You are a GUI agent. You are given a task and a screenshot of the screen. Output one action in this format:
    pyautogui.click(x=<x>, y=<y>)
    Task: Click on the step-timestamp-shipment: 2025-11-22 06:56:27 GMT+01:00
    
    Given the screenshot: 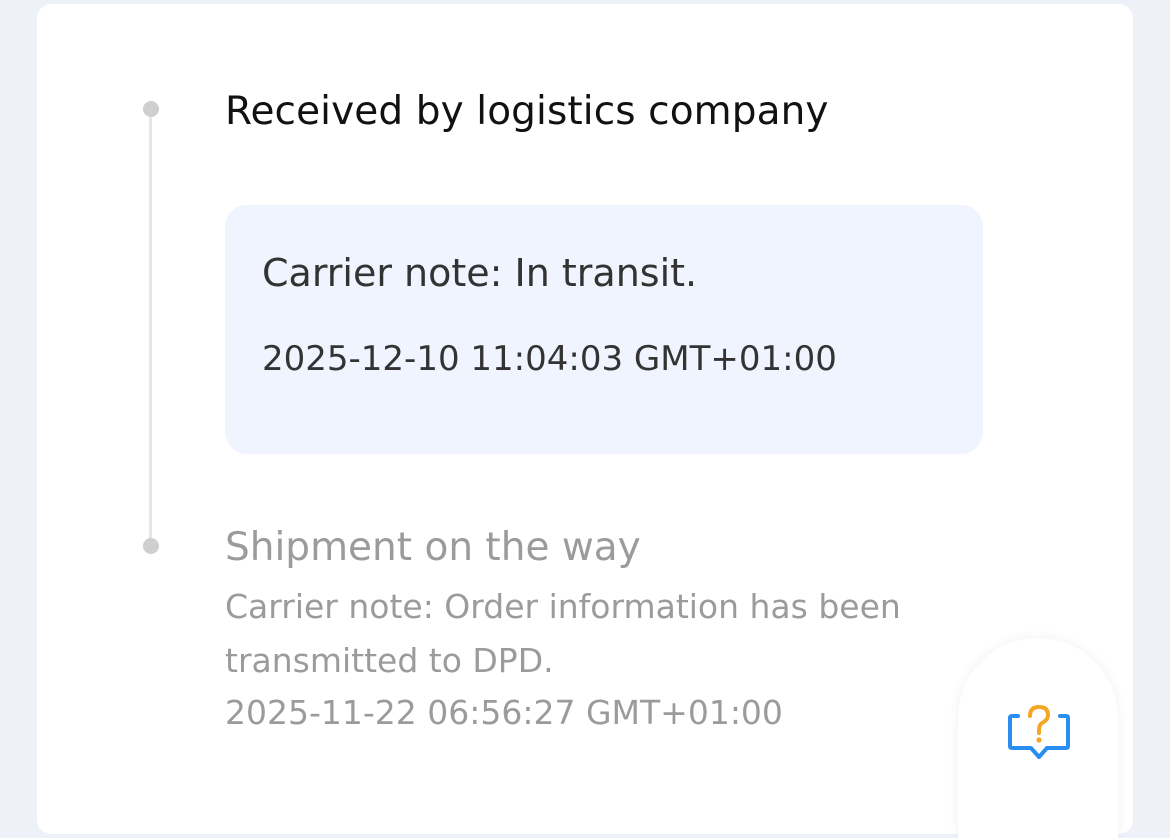 What is the action you would take?
    pyautogui.click(x=504, y=712)
    